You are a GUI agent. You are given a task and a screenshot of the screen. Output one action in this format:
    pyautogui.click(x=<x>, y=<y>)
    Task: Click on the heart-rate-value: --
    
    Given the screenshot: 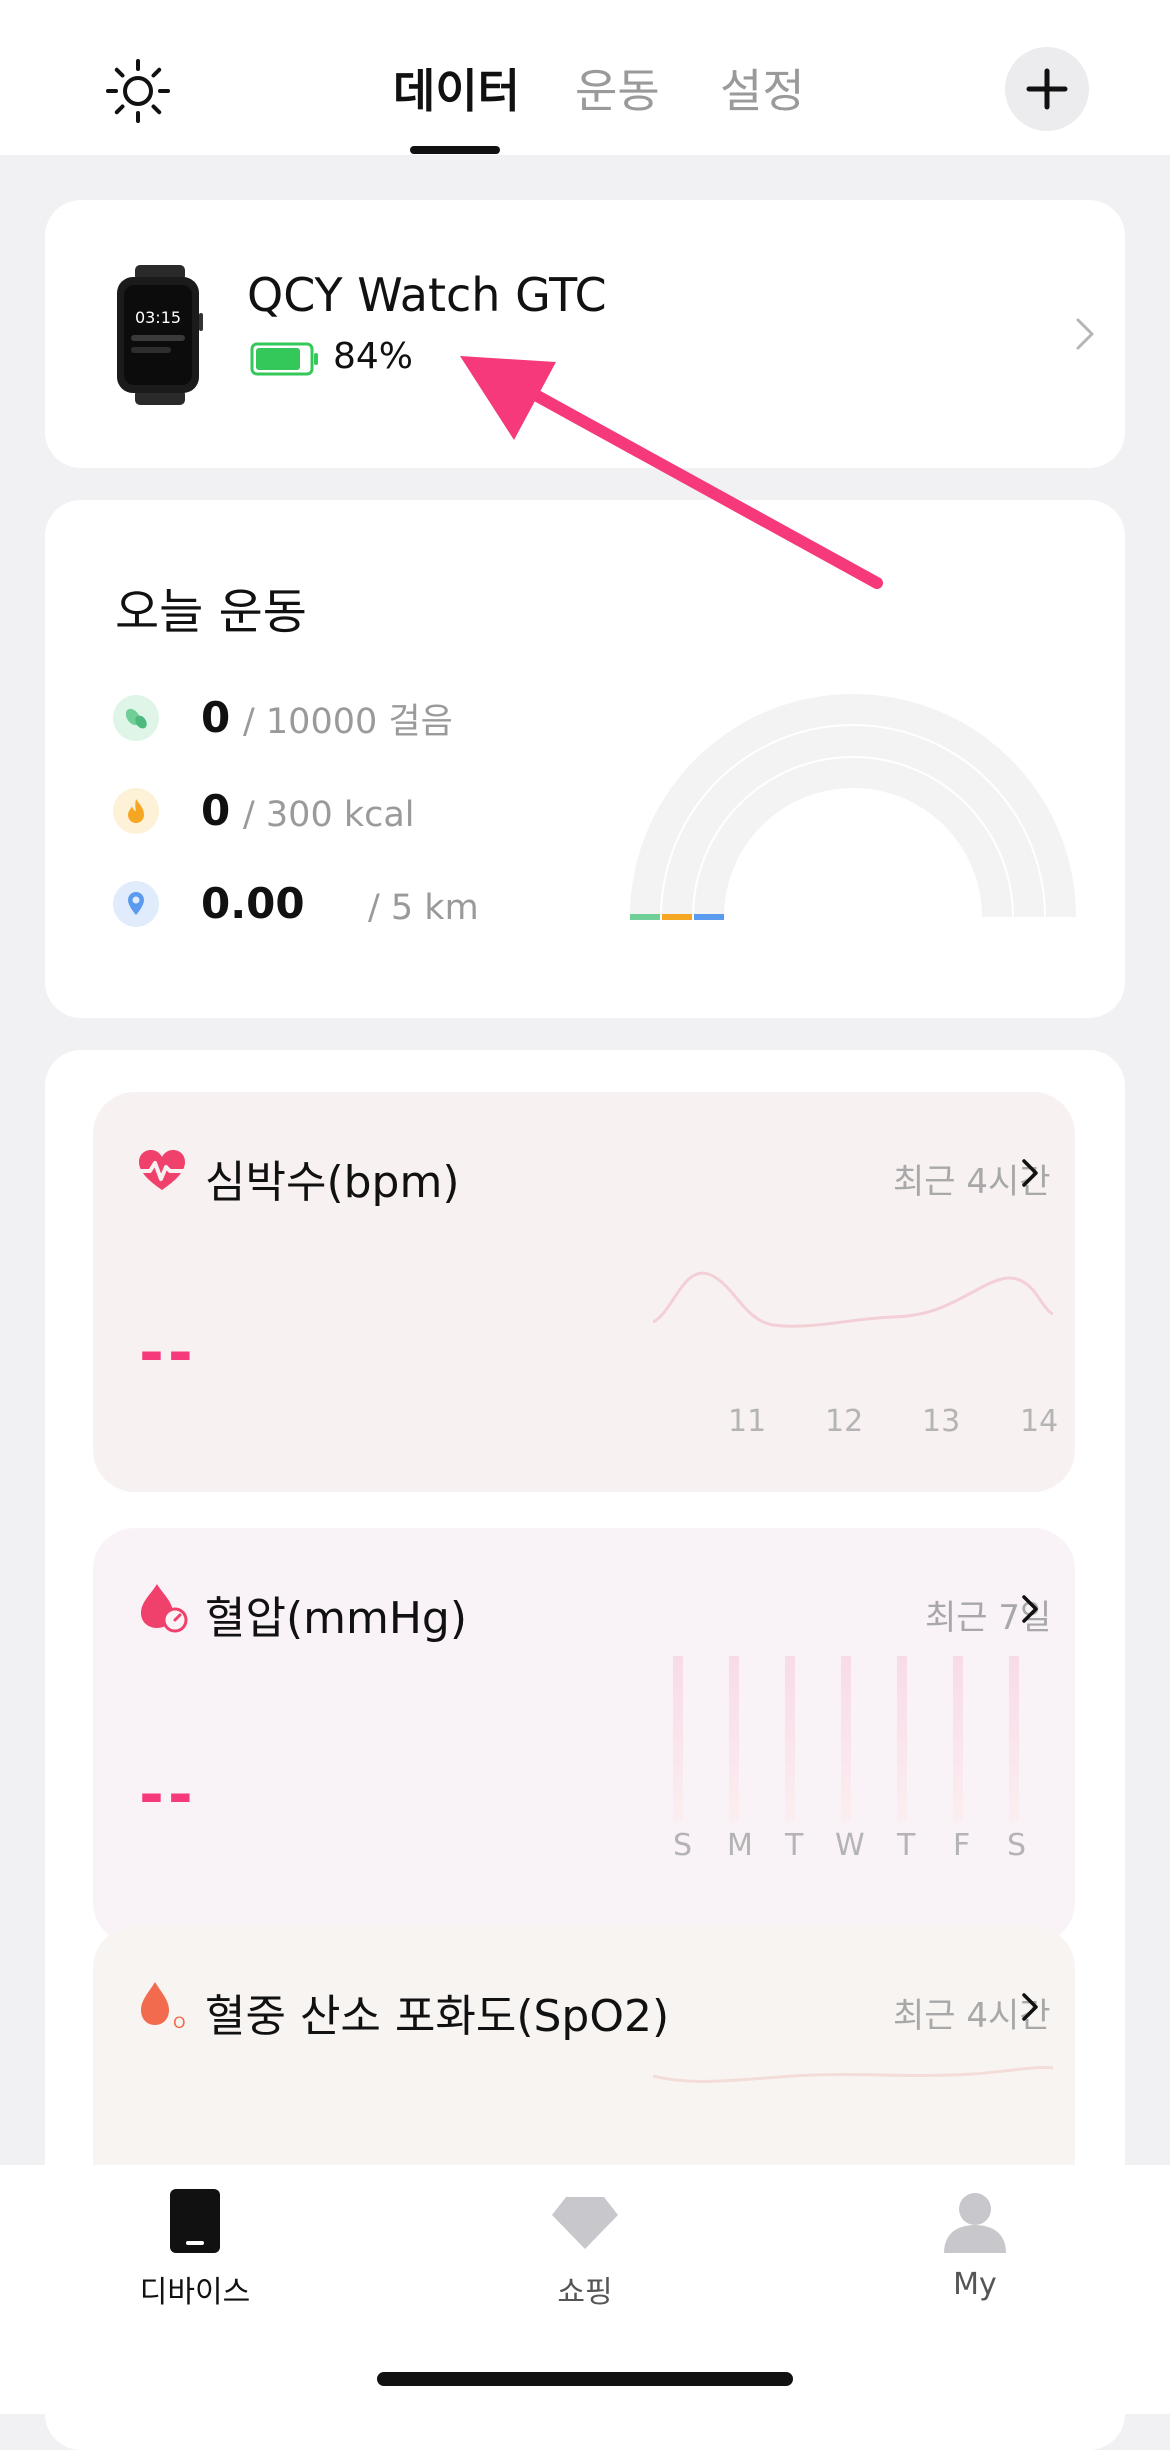 What is the action you would take?
    pyautogui.click(x=168, y=1353)
    